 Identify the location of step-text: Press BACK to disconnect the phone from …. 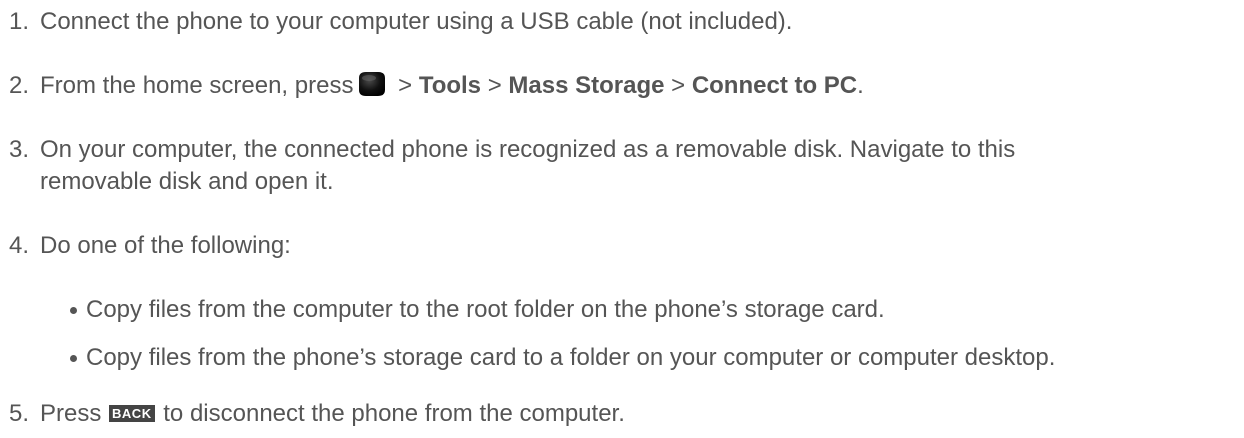
(638, 414).